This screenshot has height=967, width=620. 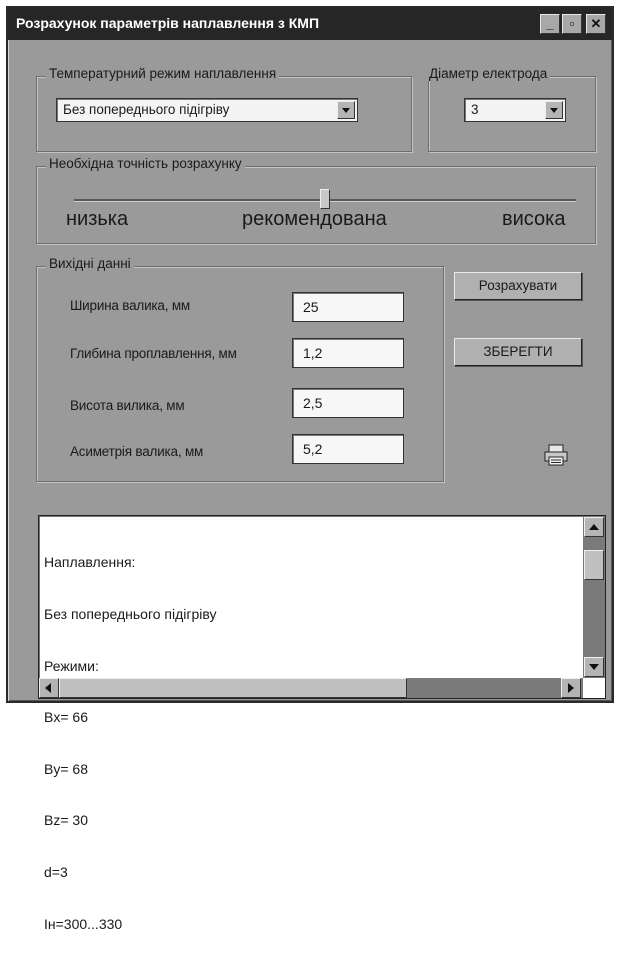 I want to click on scroll-up-button, so click(x=594, y=527).